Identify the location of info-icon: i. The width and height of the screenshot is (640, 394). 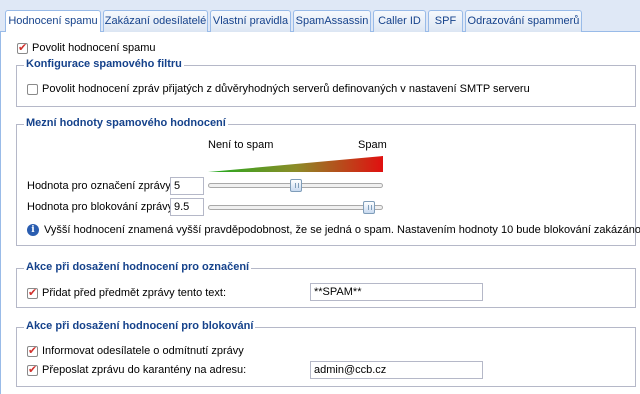
(33, 230).